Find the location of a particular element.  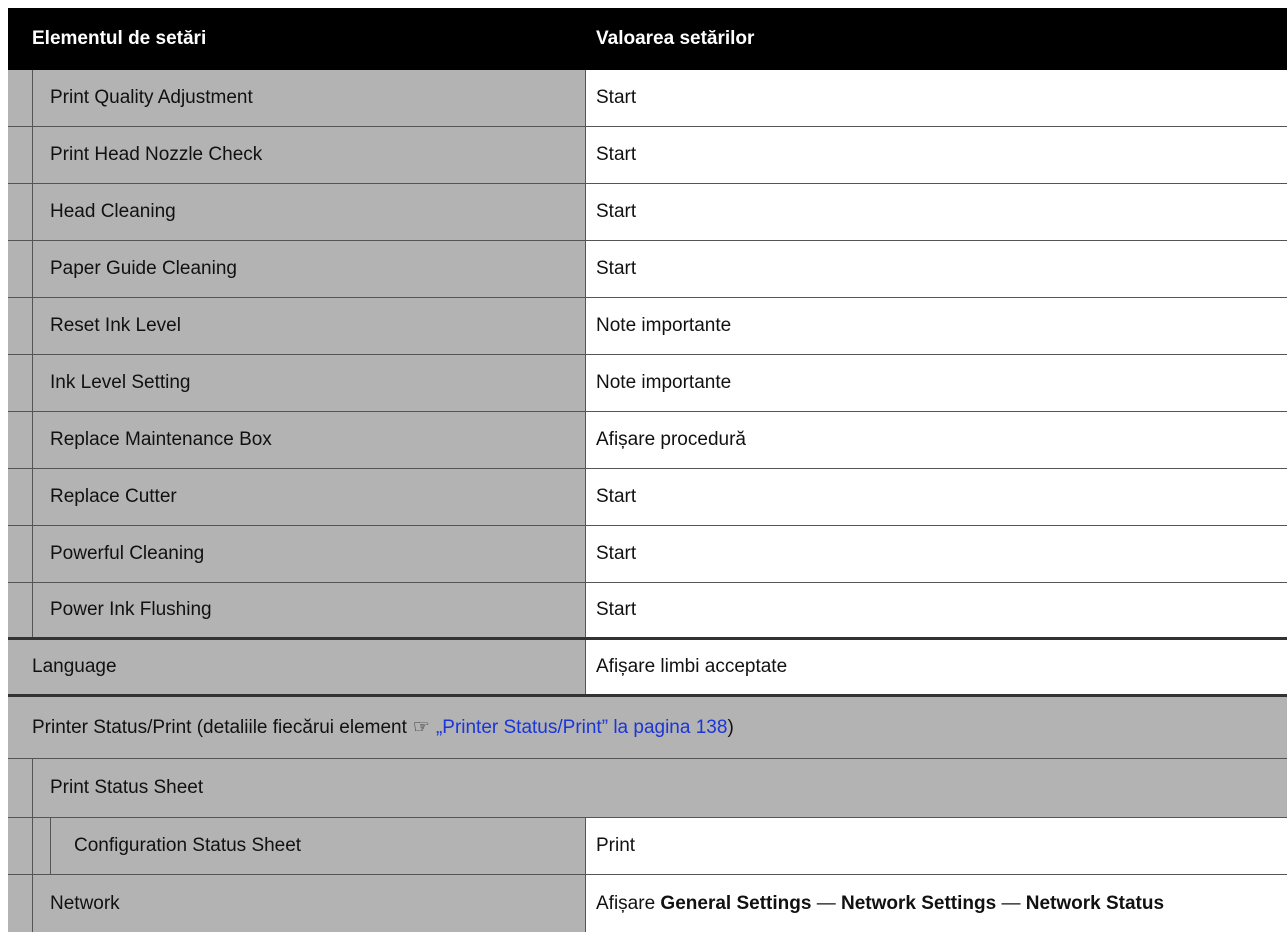

table-row-language: Language Afișare limbi acceptate is located at coordinates (647, 668).